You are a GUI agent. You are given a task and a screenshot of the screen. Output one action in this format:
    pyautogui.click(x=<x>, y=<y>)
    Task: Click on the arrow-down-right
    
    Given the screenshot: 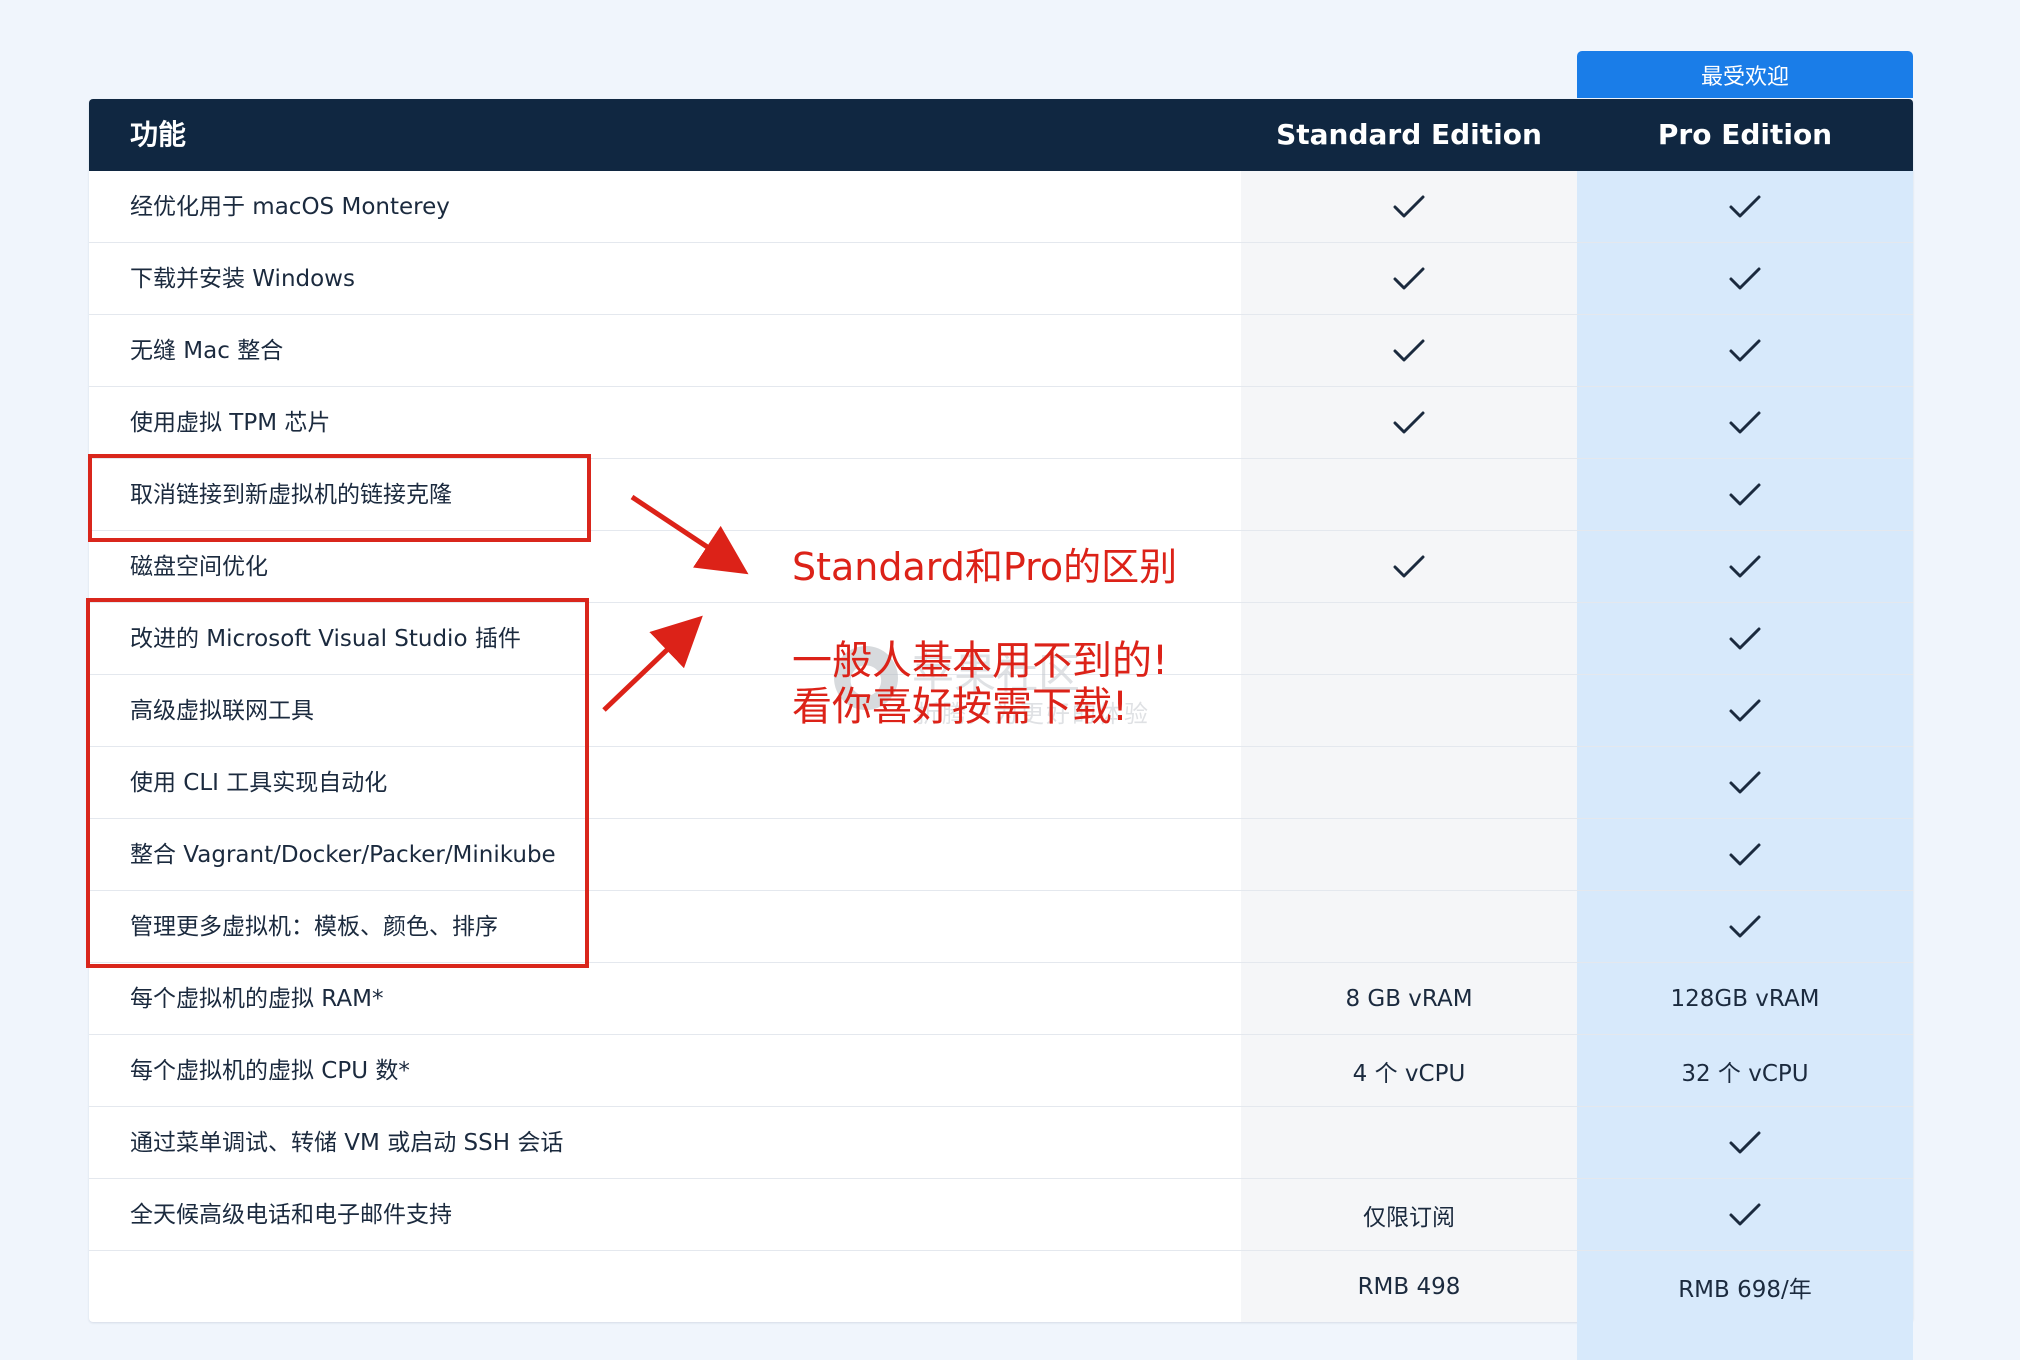 What is the action you would take?
    pyautogui.click(x=689, y=534)
    